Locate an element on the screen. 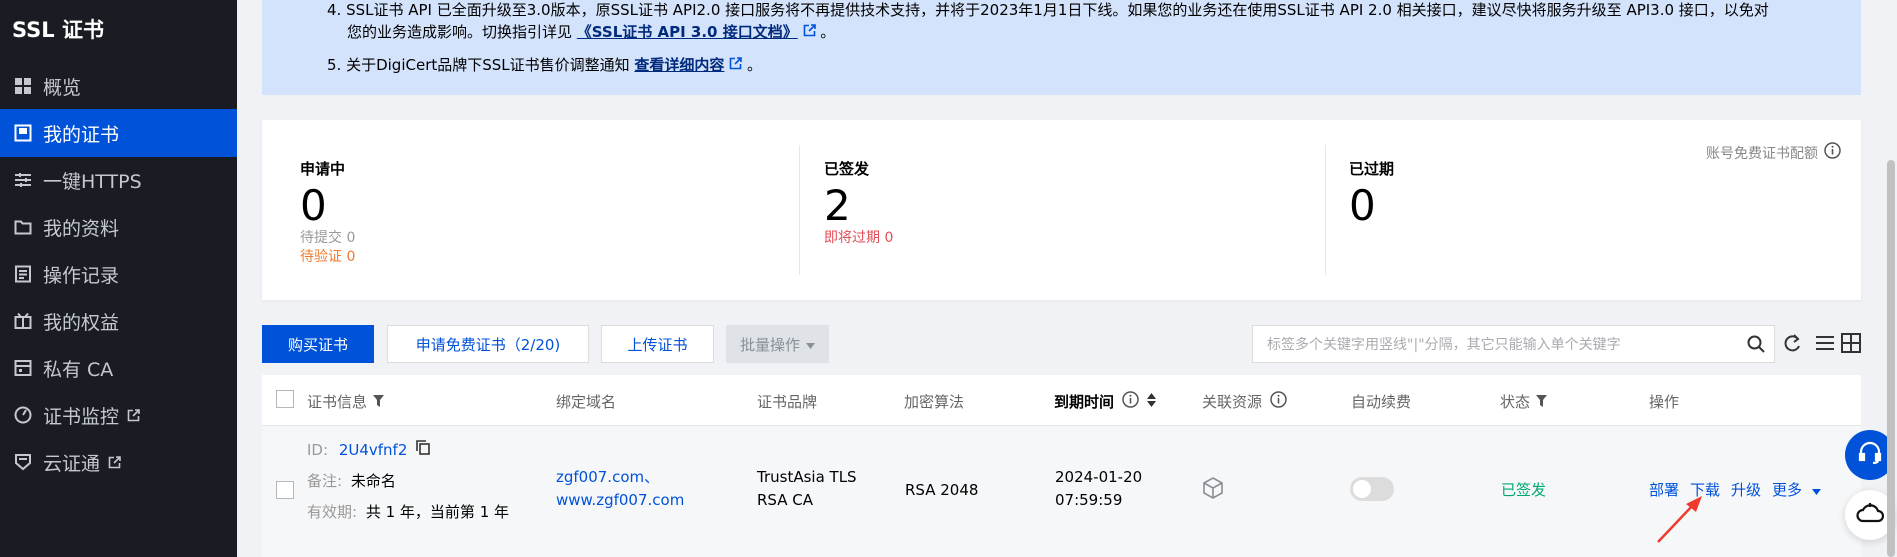 This screenshot has width=1897, height=557. col-cert-info: 证书信息 is located at coordinates (346, 401).